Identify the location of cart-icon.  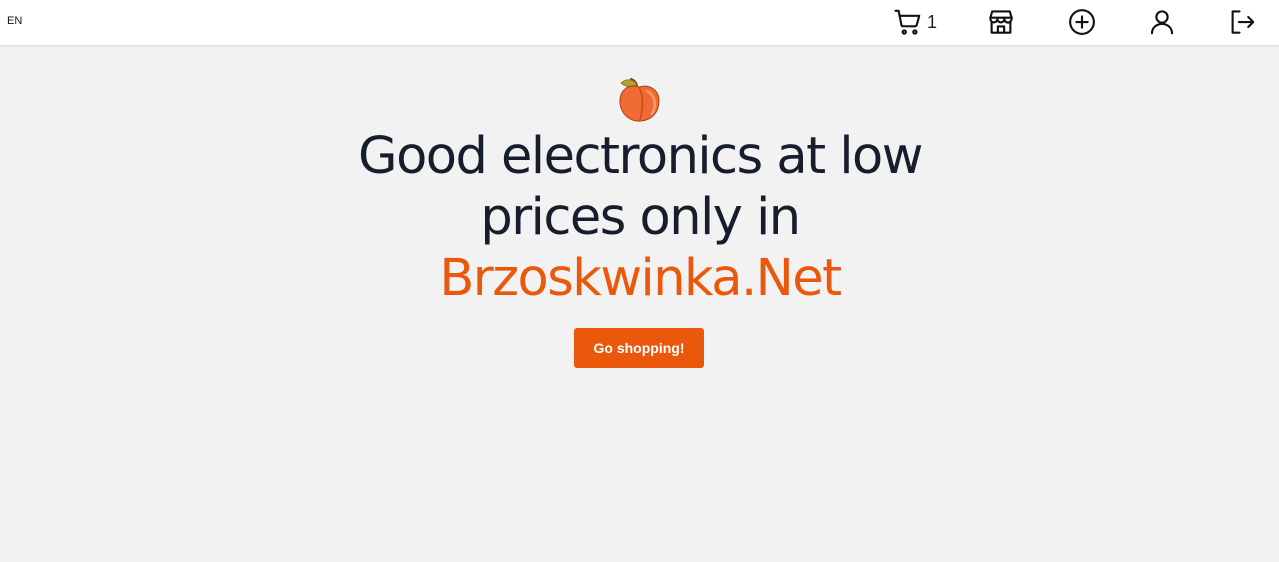
(907, 22).